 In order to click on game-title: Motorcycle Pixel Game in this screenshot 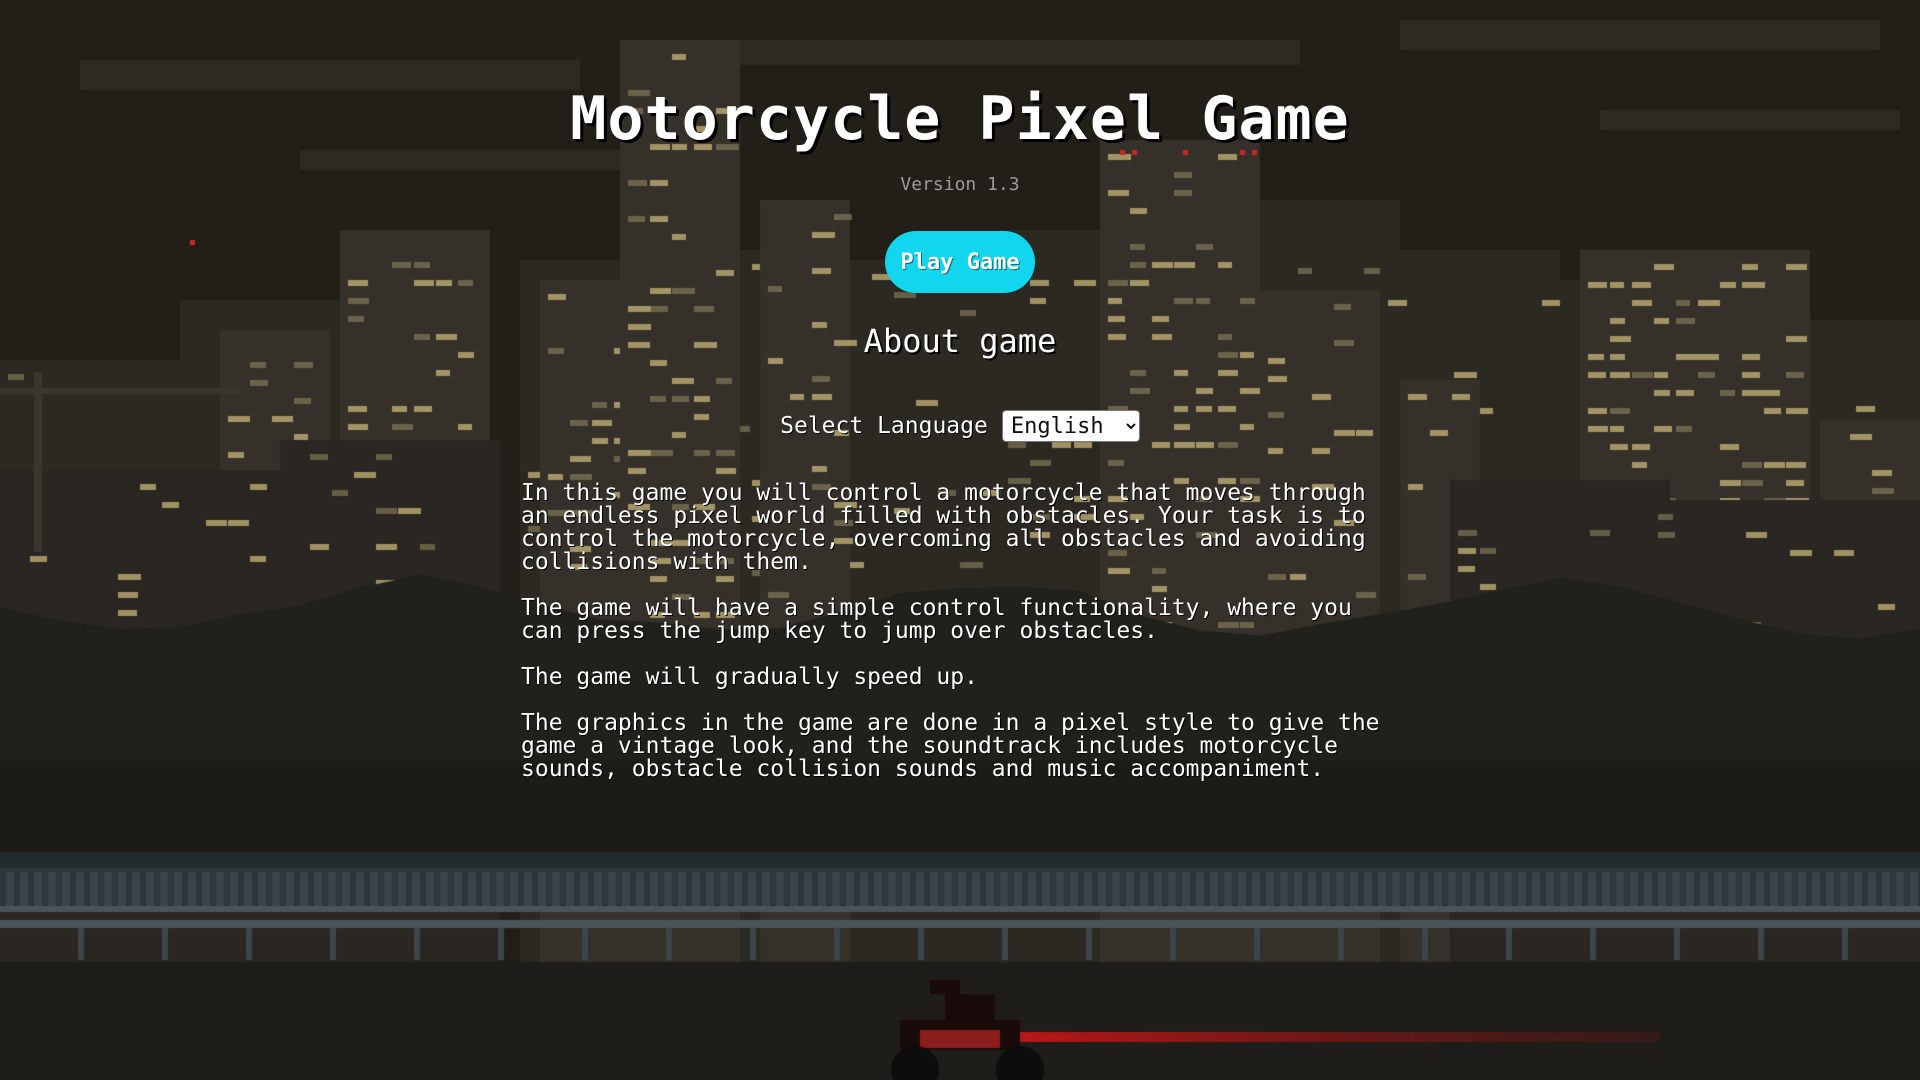, I will do `click(960, 119)`.